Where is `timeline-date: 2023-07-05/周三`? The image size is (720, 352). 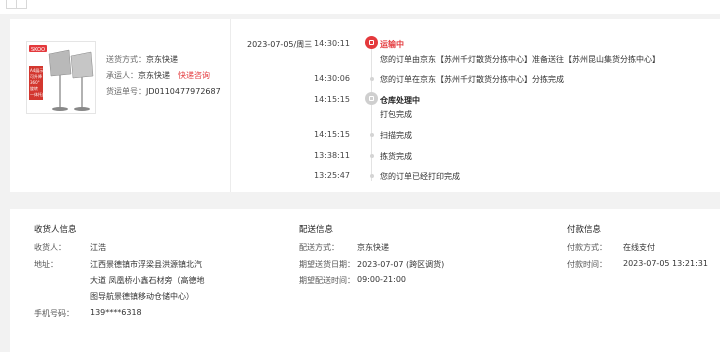
timeline-date: 2023-07-05/周三 is located at coordinates (280, 44).